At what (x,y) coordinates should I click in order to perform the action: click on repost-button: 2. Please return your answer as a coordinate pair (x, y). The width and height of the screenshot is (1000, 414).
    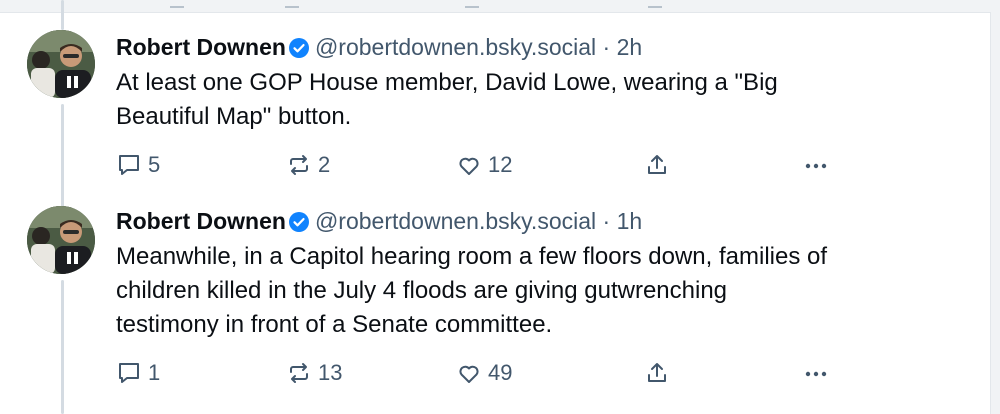
    Looking at the image, I should click on (308, 165).